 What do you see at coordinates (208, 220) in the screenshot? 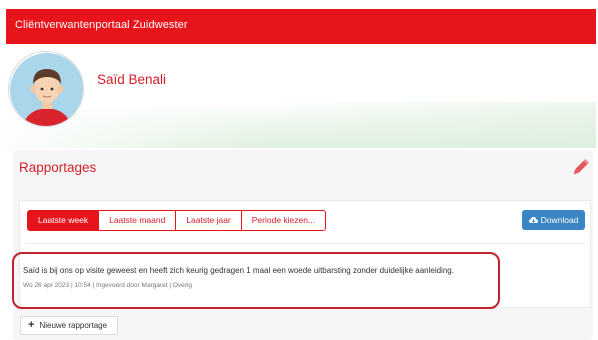
I see `tab-laatste-jaar: Laatste jaar` at bounding box center [208, 220].